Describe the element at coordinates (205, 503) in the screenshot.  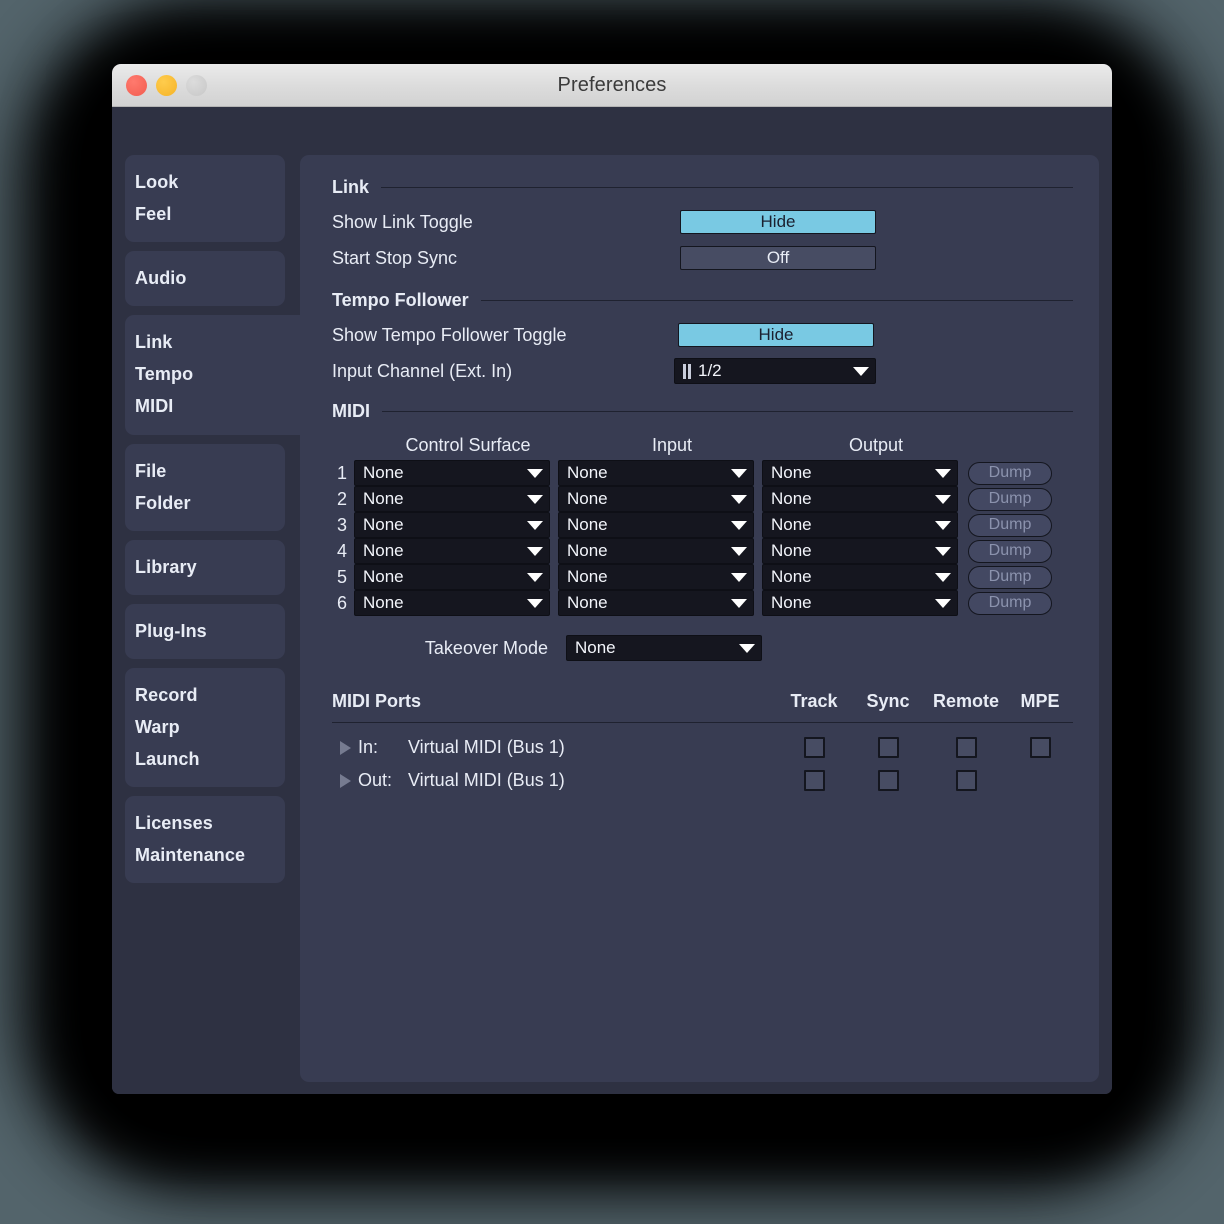
I see `sidebar-item-folder: Folder` at that location.